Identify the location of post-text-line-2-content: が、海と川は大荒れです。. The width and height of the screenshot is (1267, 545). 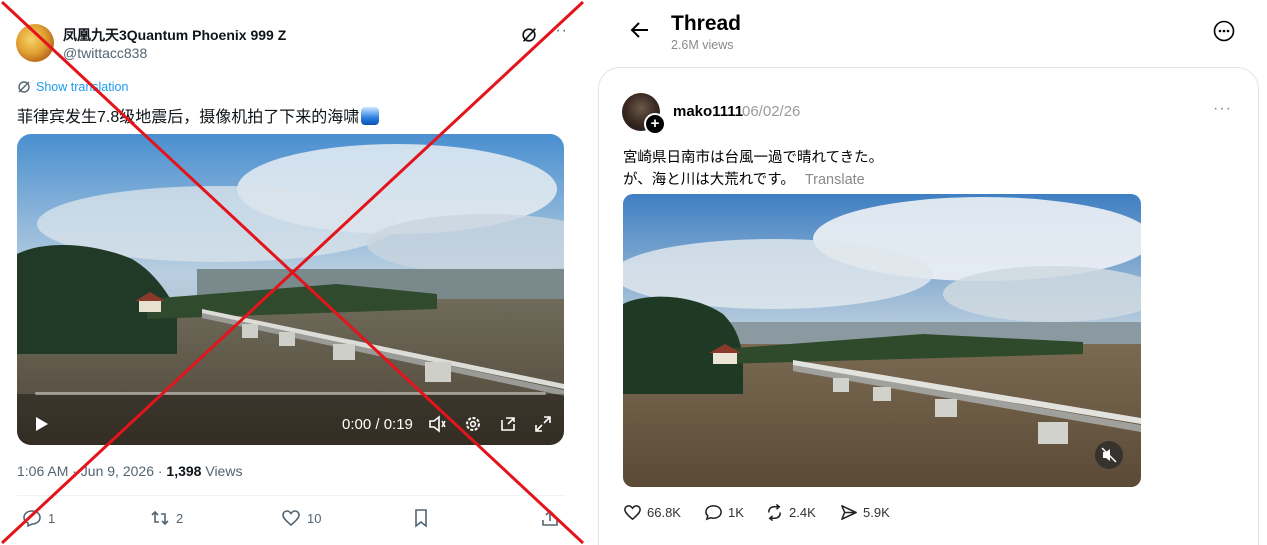
(709, 180).